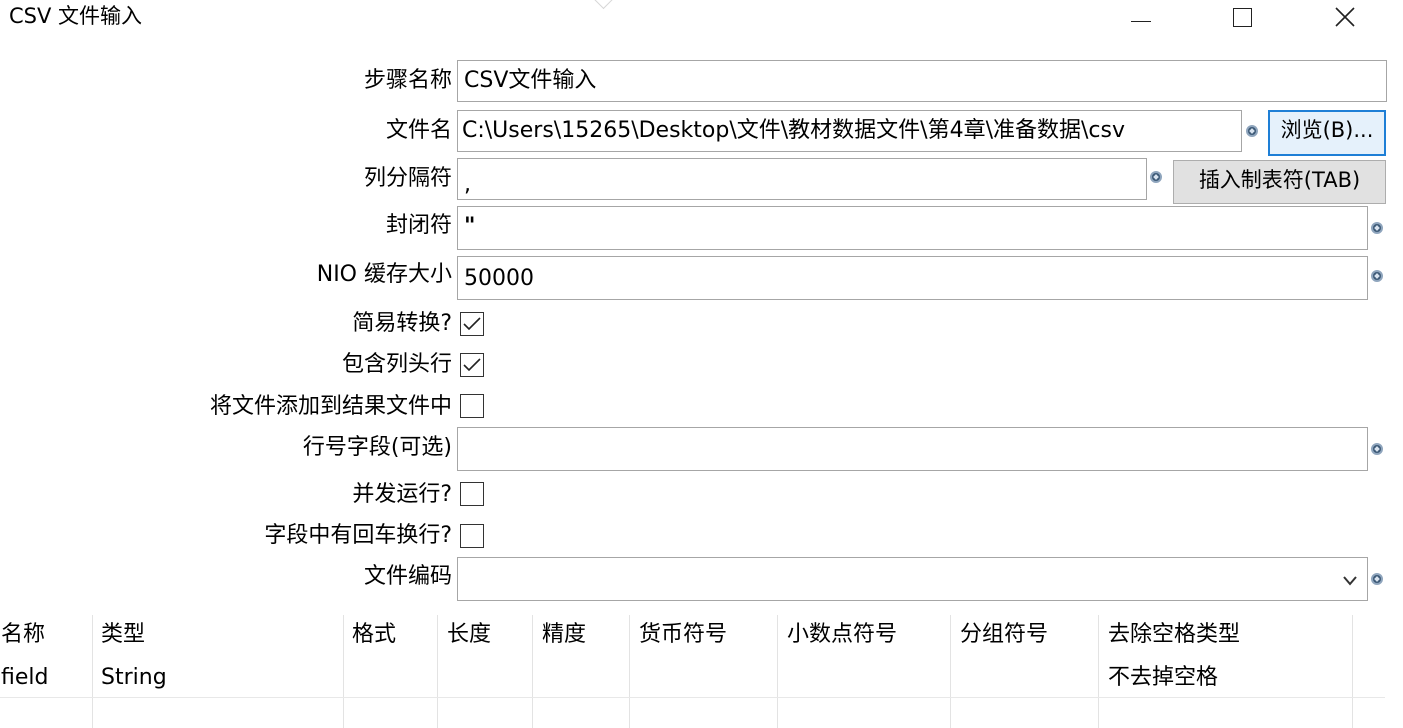 The height and width of the screenshot is (728, 1403). I want to click on maximize-button, so click(1242, 17).